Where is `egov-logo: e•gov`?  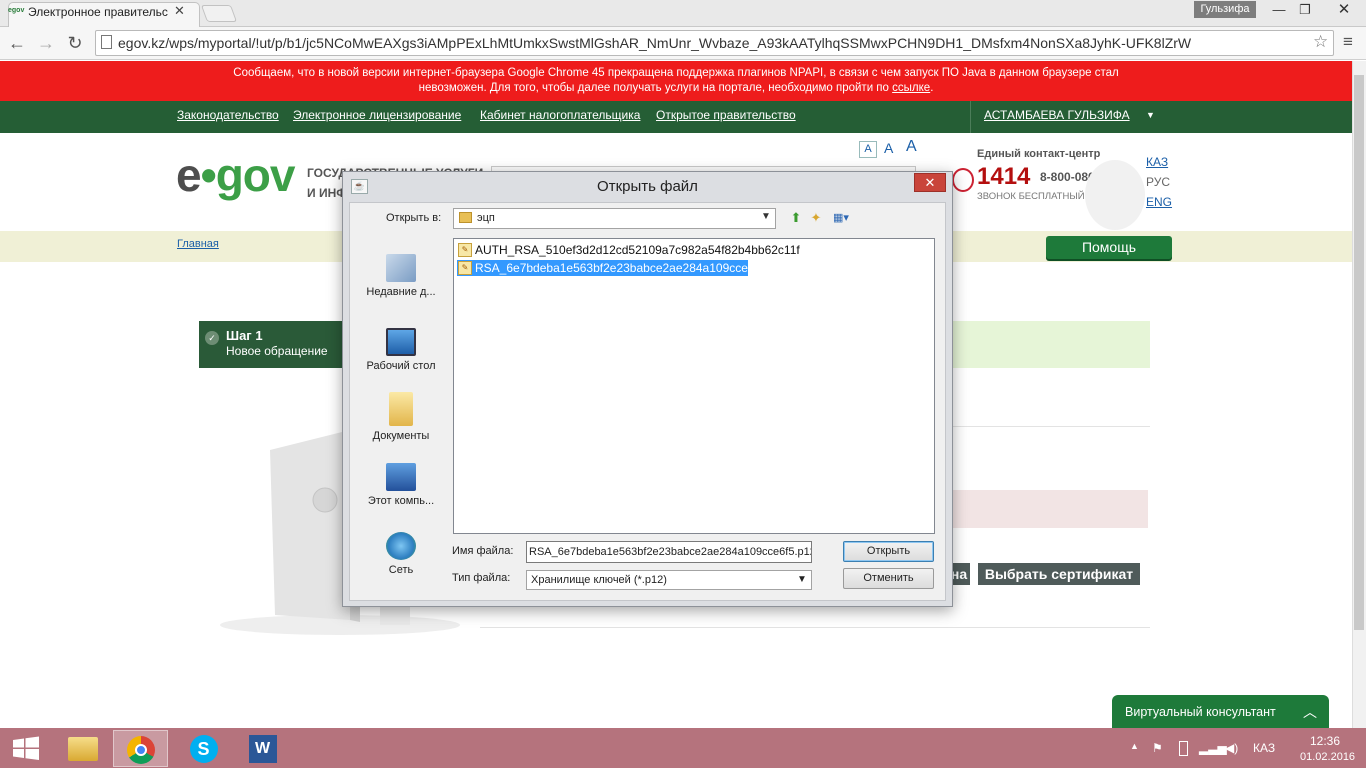 egov-logo: e•gov is located at coordinates (236, 175).